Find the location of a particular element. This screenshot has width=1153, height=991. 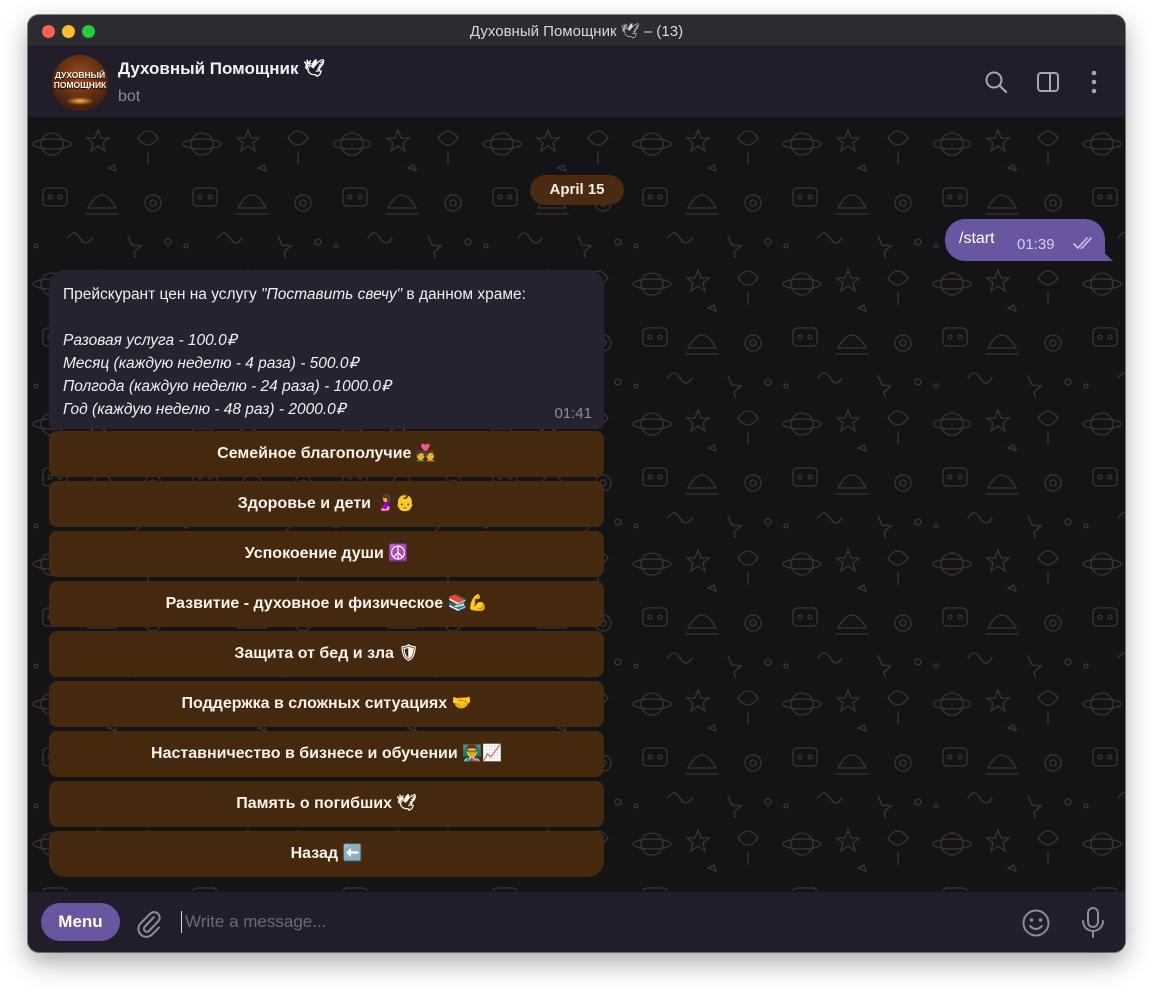

message-composer: Menu is located at coordinates (576, 921).